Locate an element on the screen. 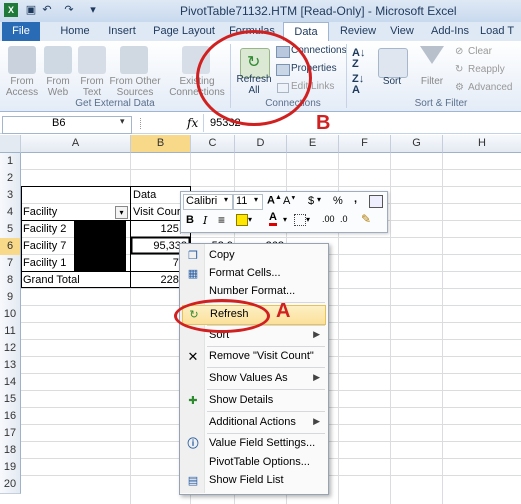 This screenshot has width=521, height=504. filter-dropdown-icon: ▾ is located at coordinates (121, 212).